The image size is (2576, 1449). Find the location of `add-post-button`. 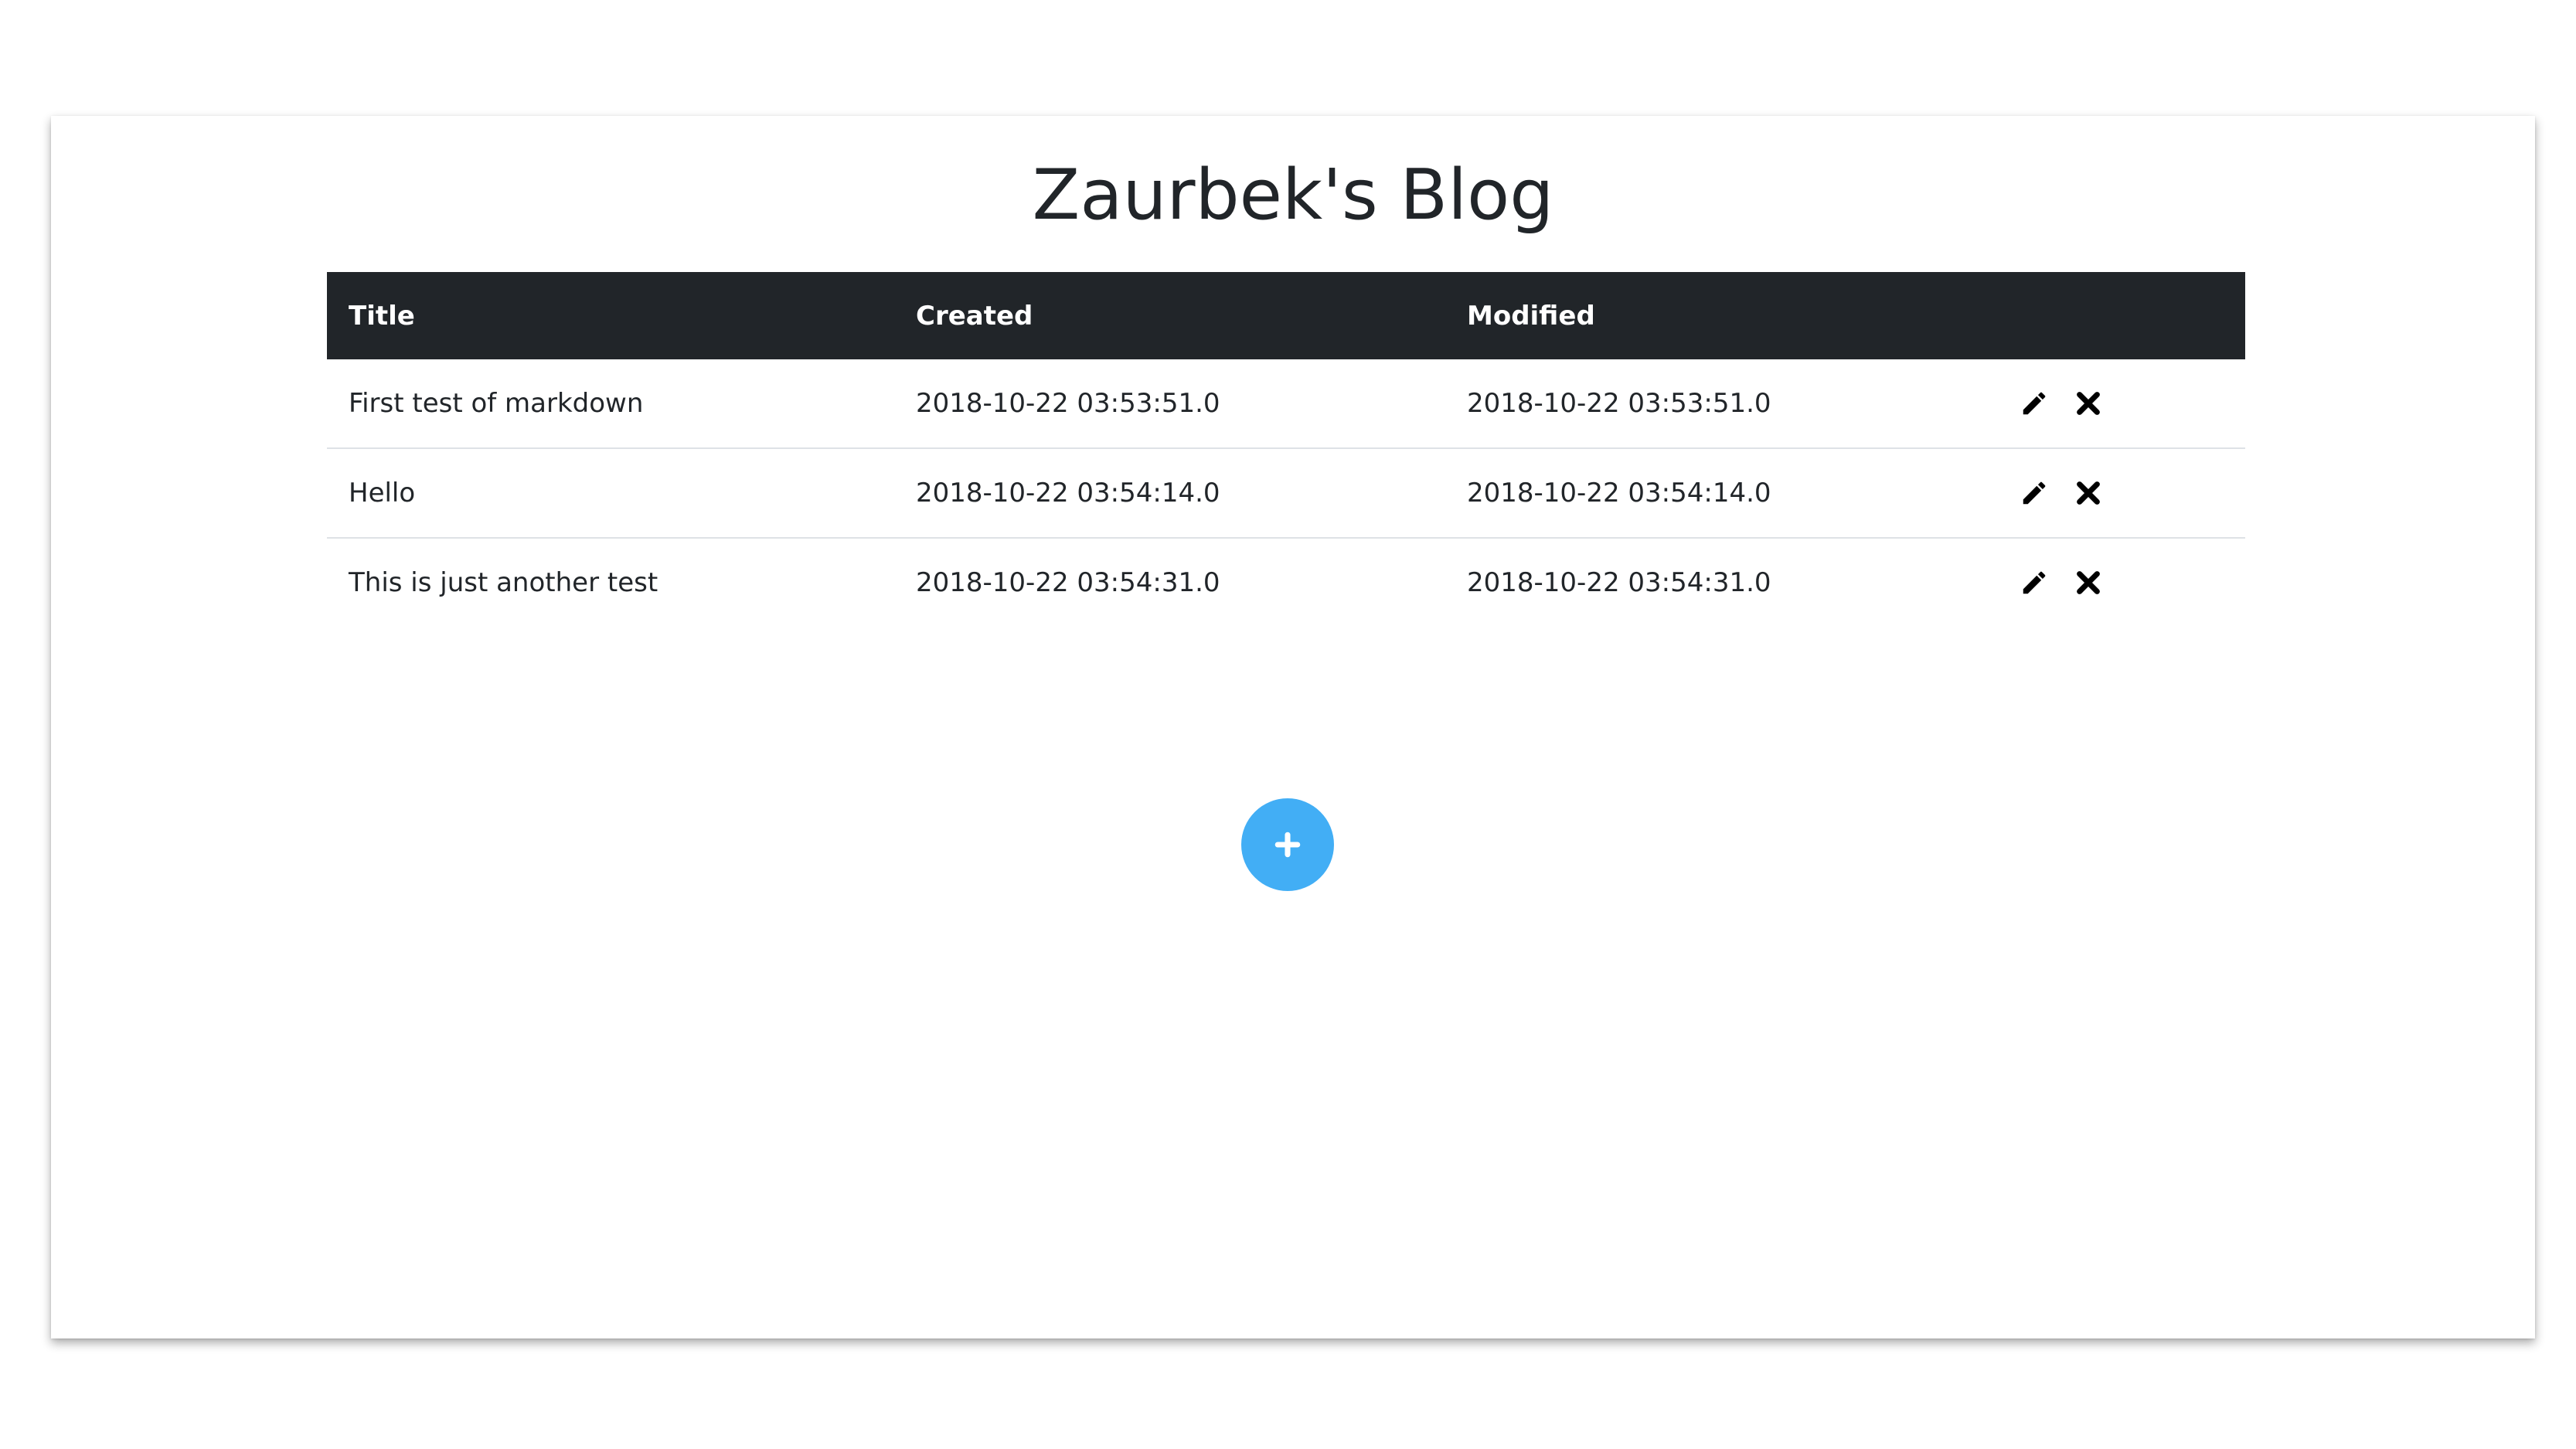

add-post-button is located at coordinates (1287, 844).